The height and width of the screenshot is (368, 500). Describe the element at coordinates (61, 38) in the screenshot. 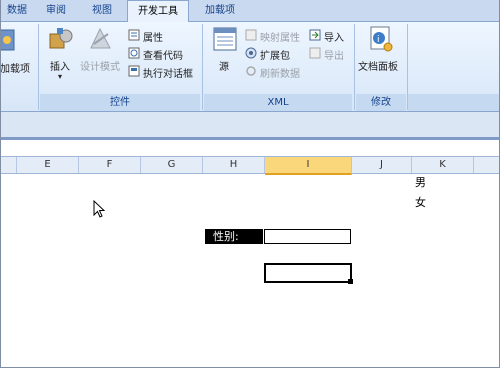

I see `insert-controls-icon` at that location.